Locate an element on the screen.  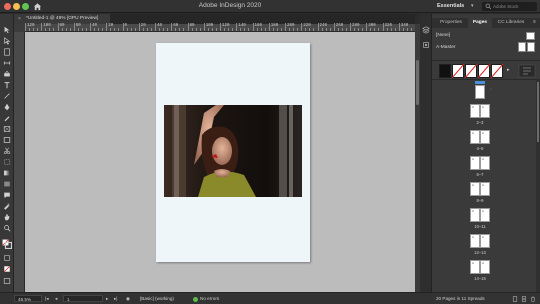
zoom-level-field: 49.5% is located at coordinates (28, 298).